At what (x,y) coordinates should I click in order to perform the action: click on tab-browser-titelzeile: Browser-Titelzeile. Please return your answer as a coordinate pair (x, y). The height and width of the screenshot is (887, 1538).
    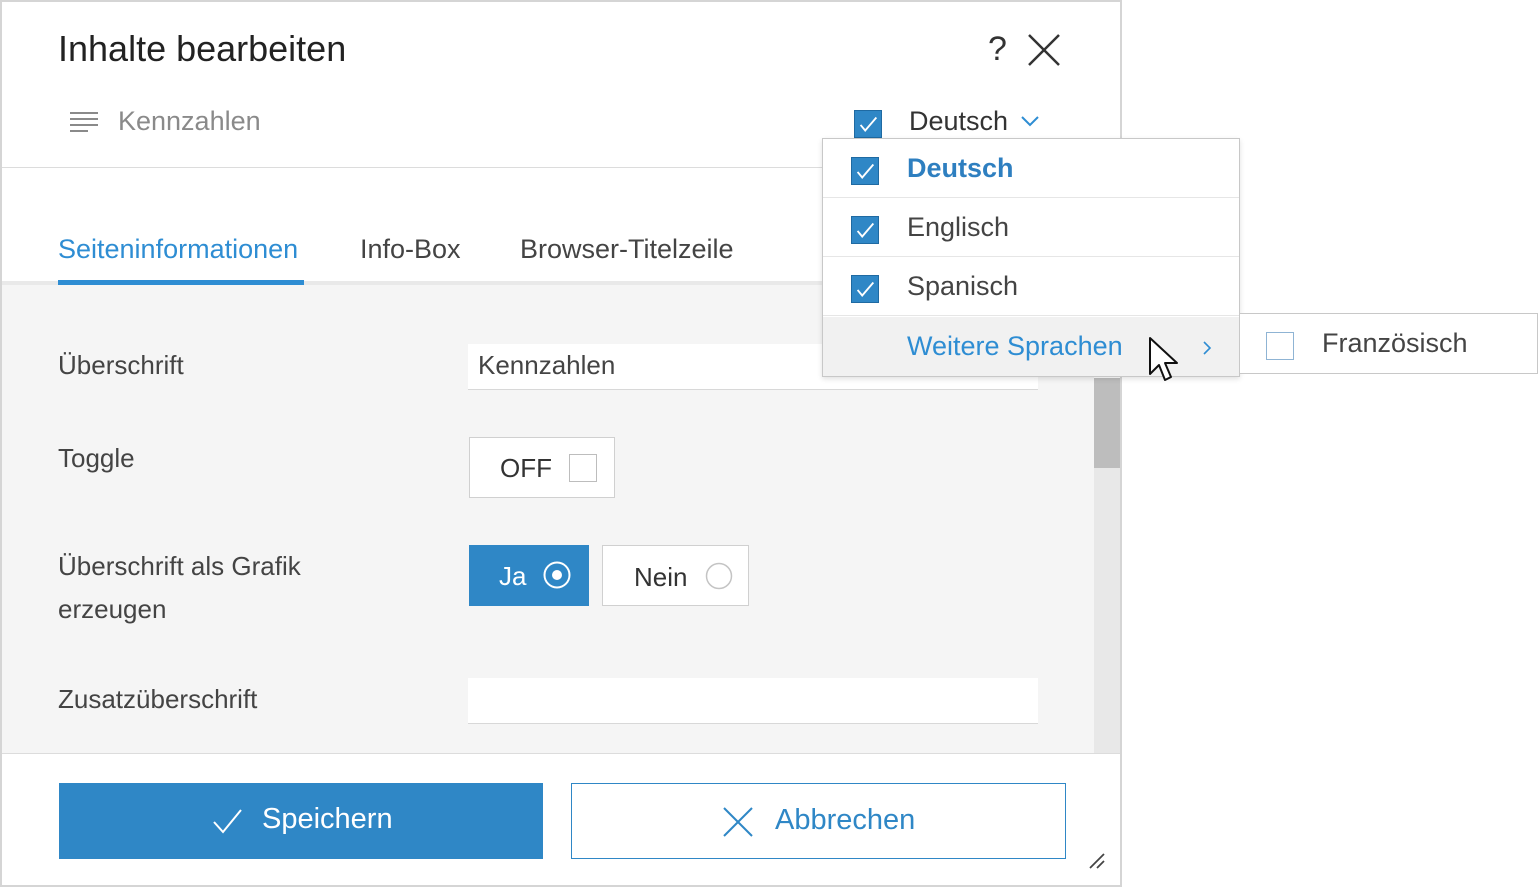
    Looking at the image, I should click on (627, 249).